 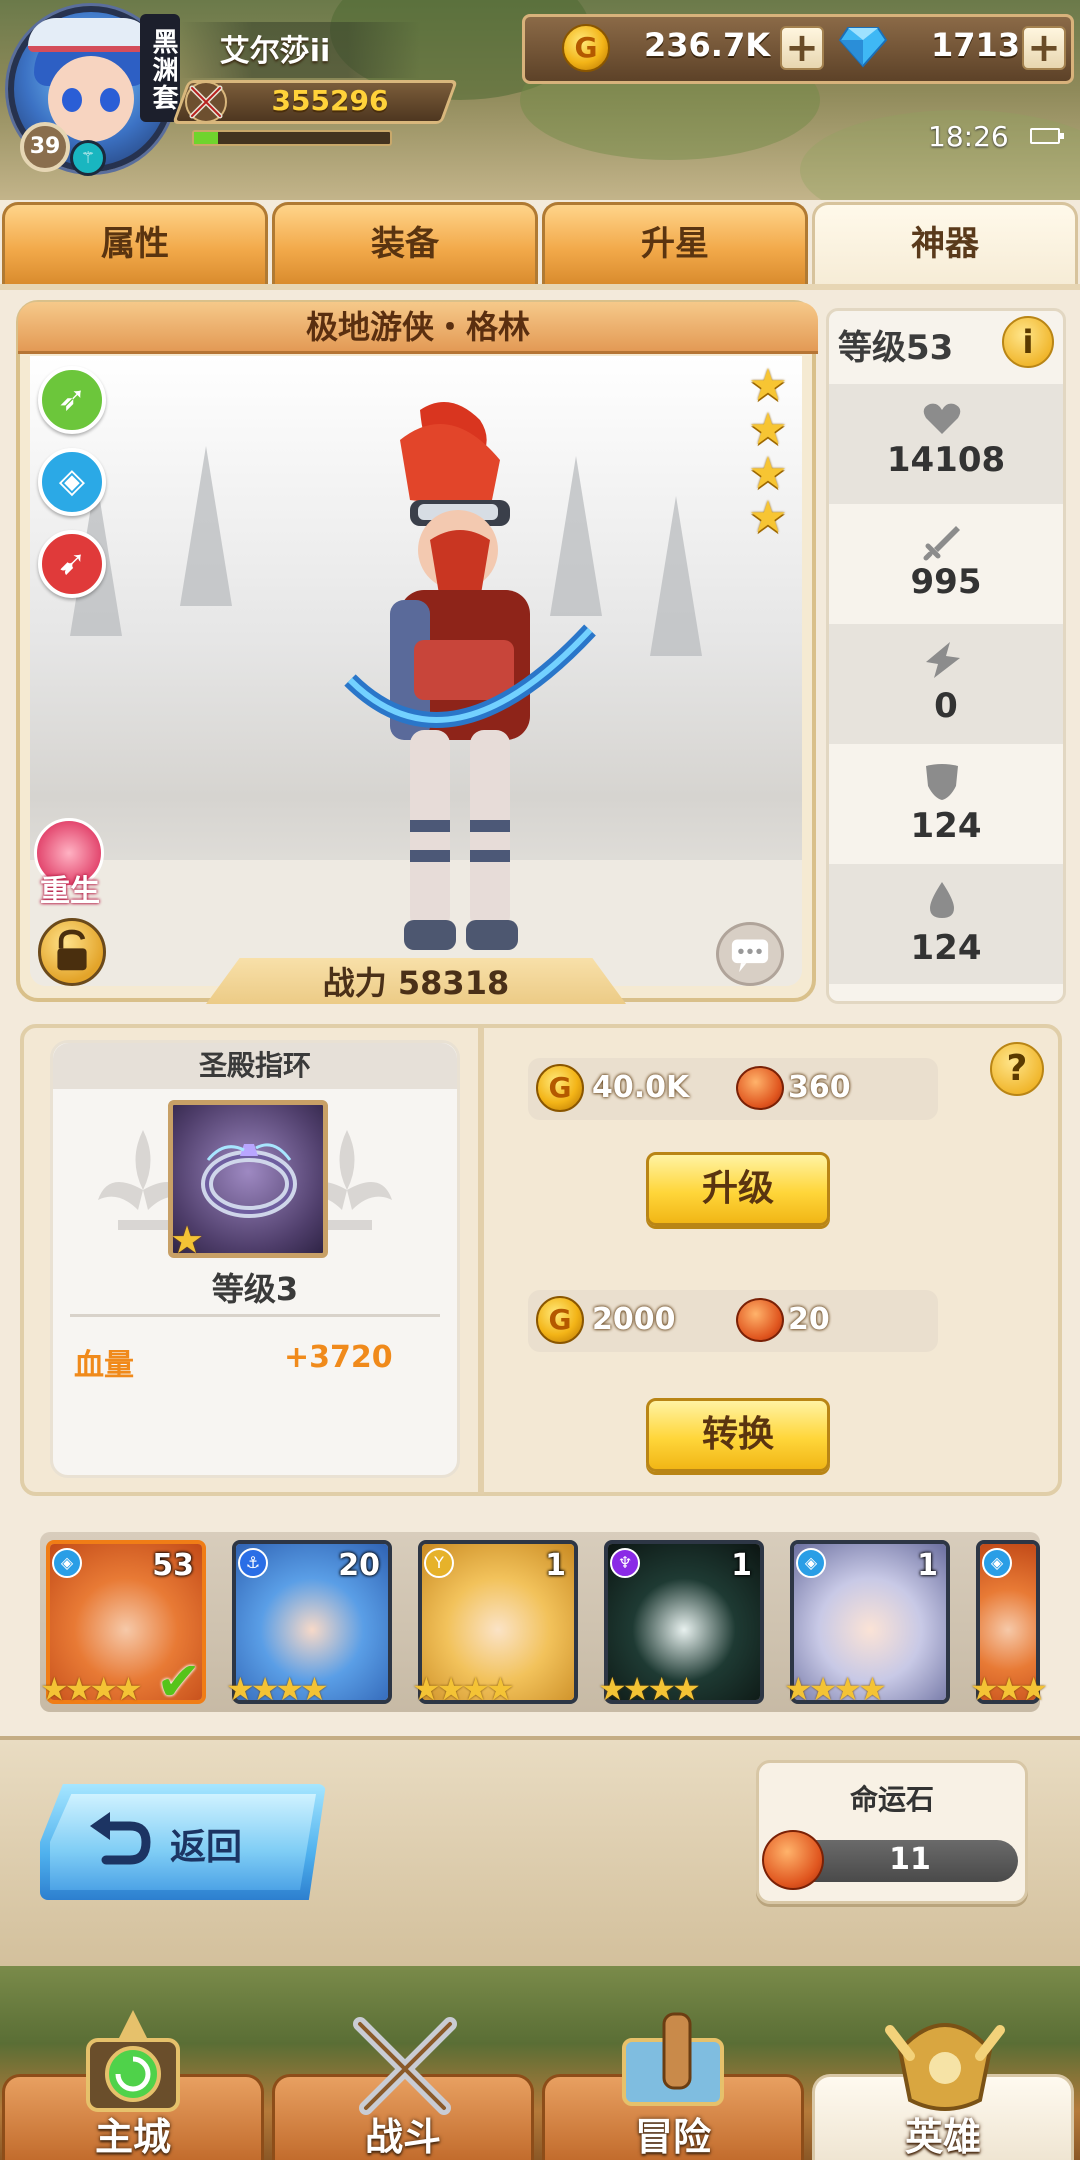 What do you see at coordinates (634, 1319) in the screenshot?
I see `convert-gold-cost: 2000` at bounding box center [634, 1319].